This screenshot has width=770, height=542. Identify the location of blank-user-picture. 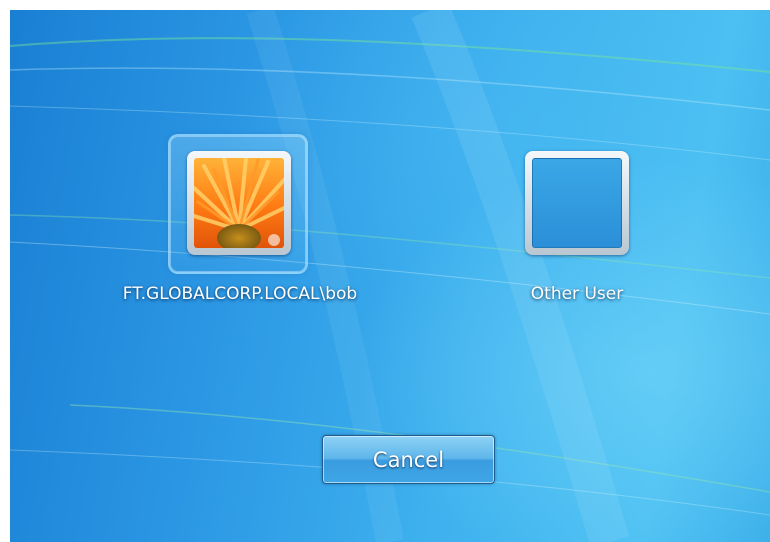
(577, 203).